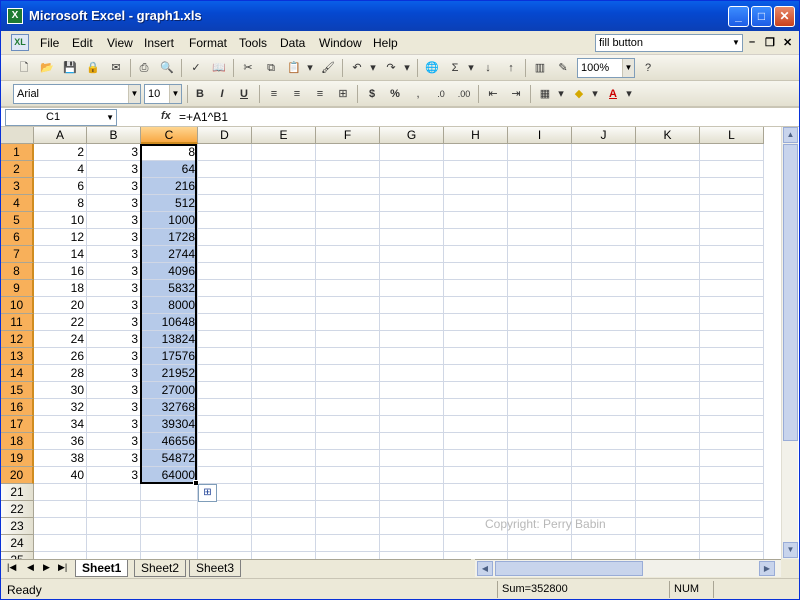  Describe the element at coordinates (169, 271) in the screenshot. I see `cell: 4096` at that location.